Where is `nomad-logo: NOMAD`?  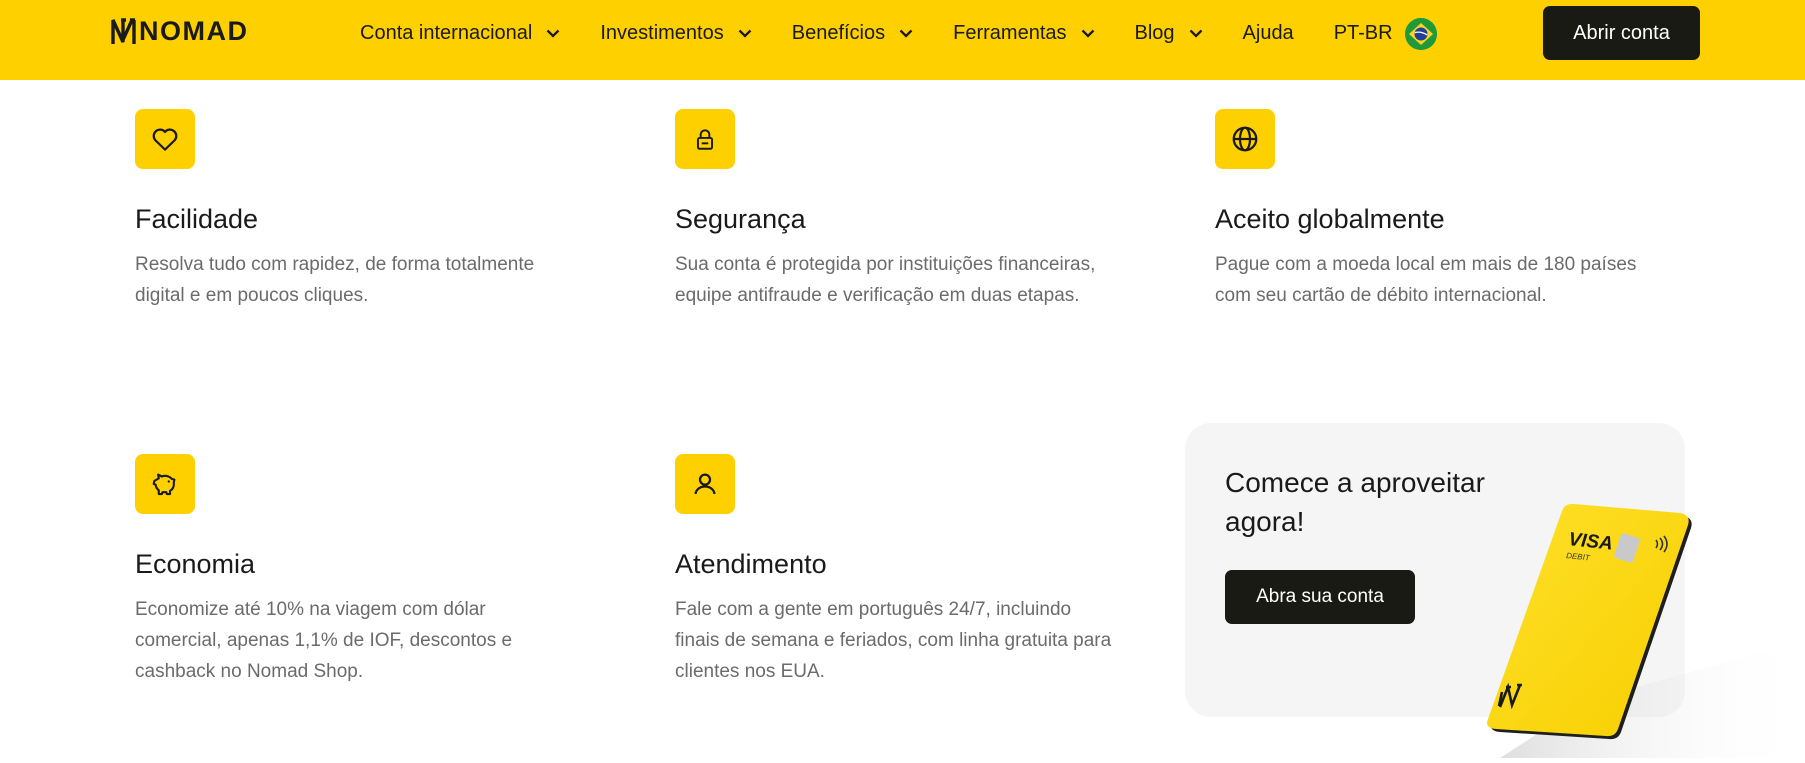
nomad-logo: NOMAD is located at coordinates (179, 31).